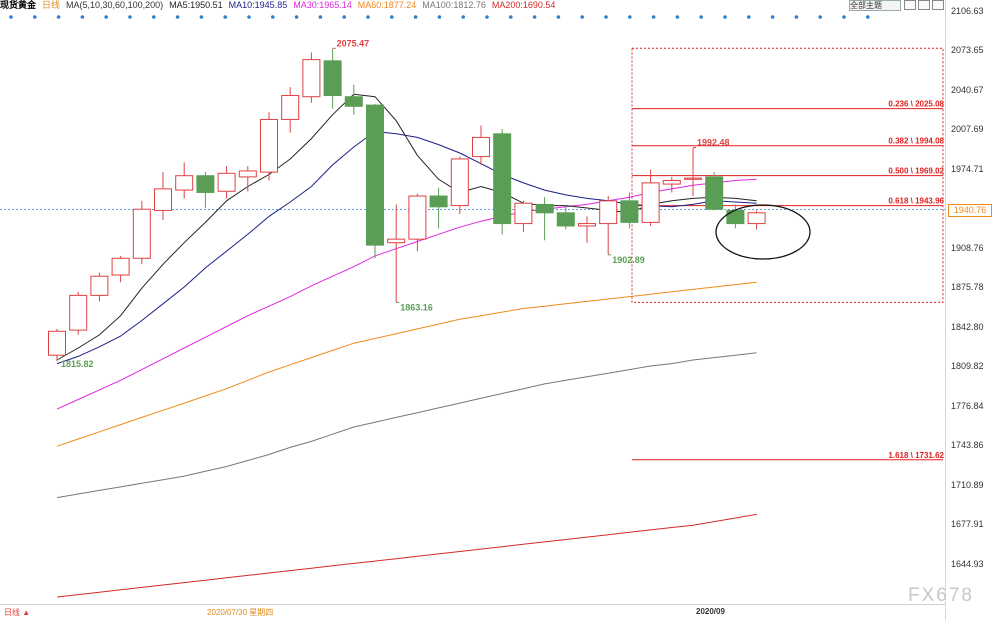 The width and height of the screenshot is (1000, 621). What do you see at coordinates (967, 247) in the screenshot?
I see `price-tick-label: 1908.76` at bounding box center [967, 247].